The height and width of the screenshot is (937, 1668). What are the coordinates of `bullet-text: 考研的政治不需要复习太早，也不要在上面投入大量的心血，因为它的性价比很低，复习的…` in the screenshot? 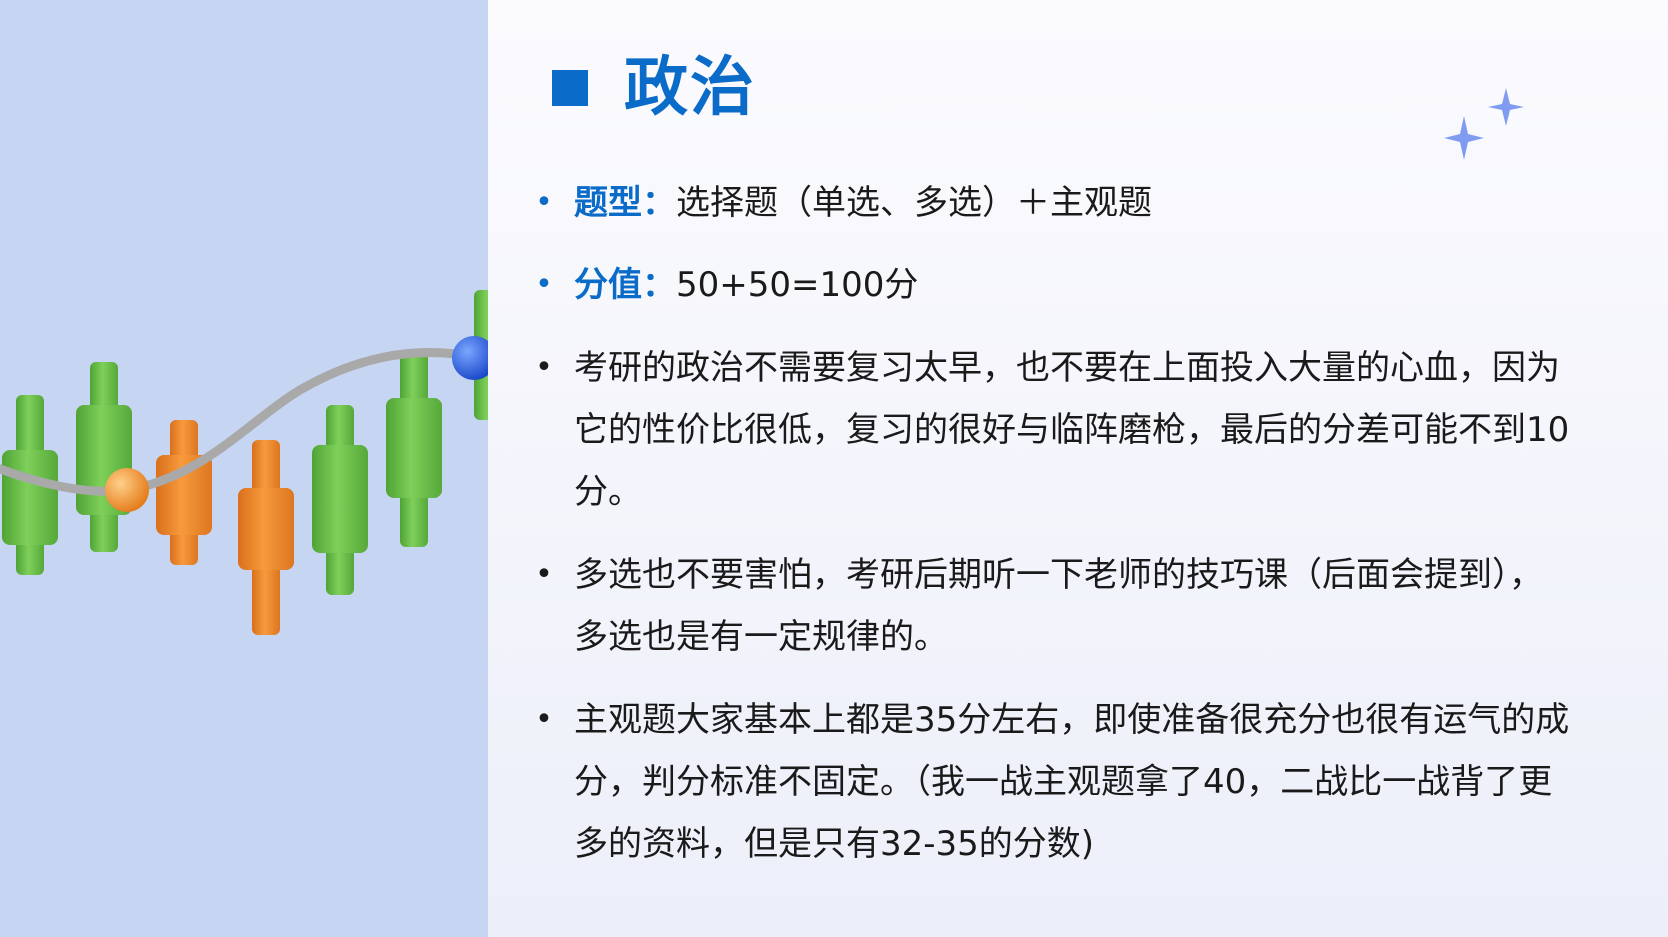 It's located at (1072, 430).